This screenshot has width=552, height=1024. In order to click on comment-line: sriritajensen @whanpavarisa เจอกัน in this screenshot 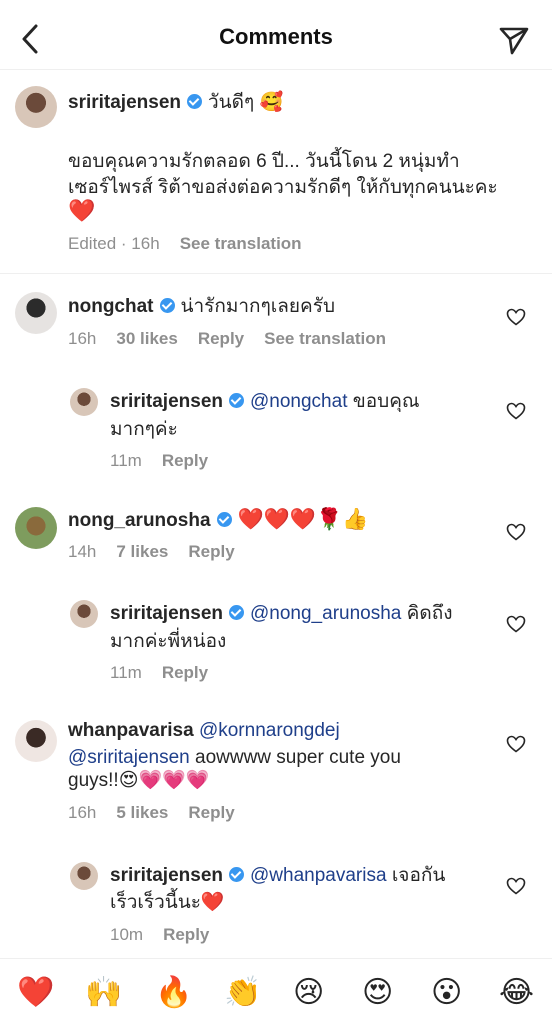, I will do `click(277, 875)`.